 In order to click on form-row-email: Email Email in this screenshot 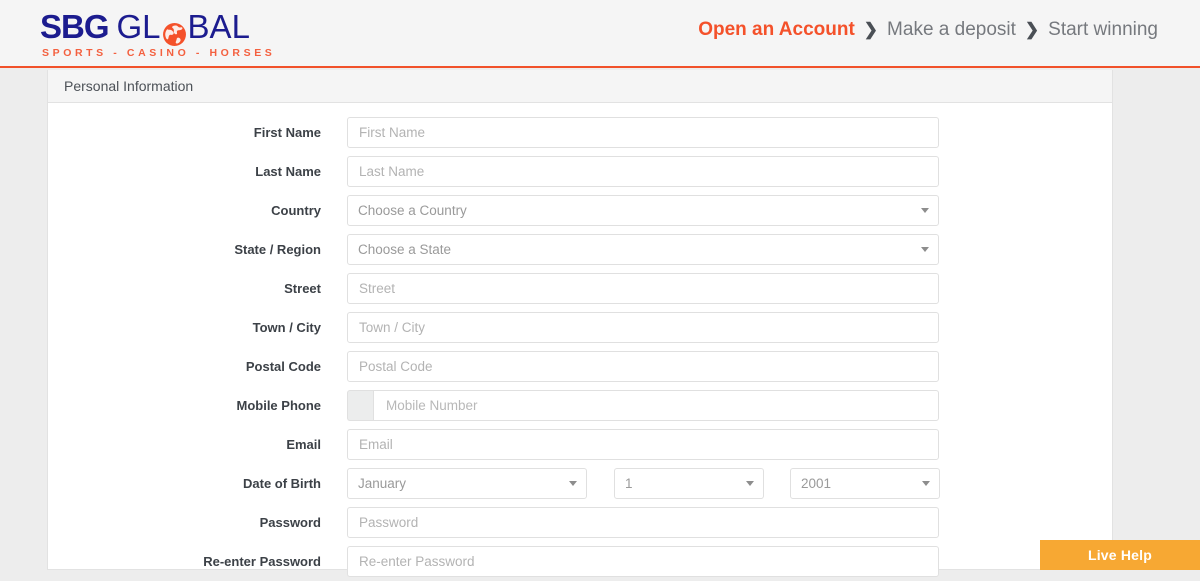, I will do `click(580, 444)`.